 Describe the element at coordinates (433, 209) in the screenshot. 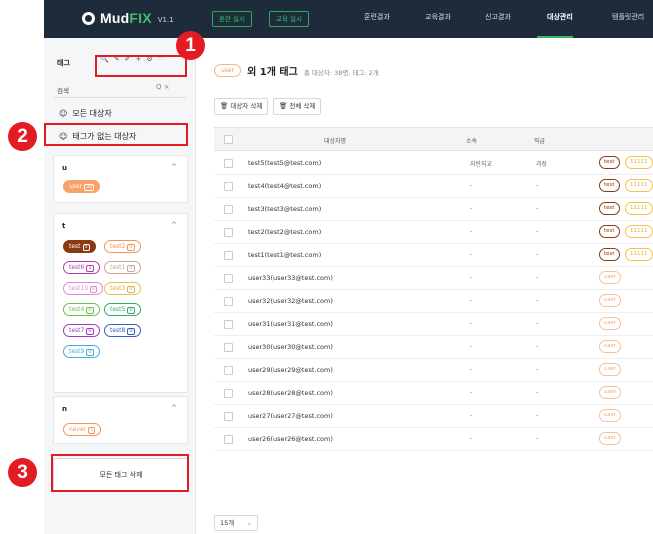

I see `table-row: test3(test3@test.com) - - test 11111` at that location.